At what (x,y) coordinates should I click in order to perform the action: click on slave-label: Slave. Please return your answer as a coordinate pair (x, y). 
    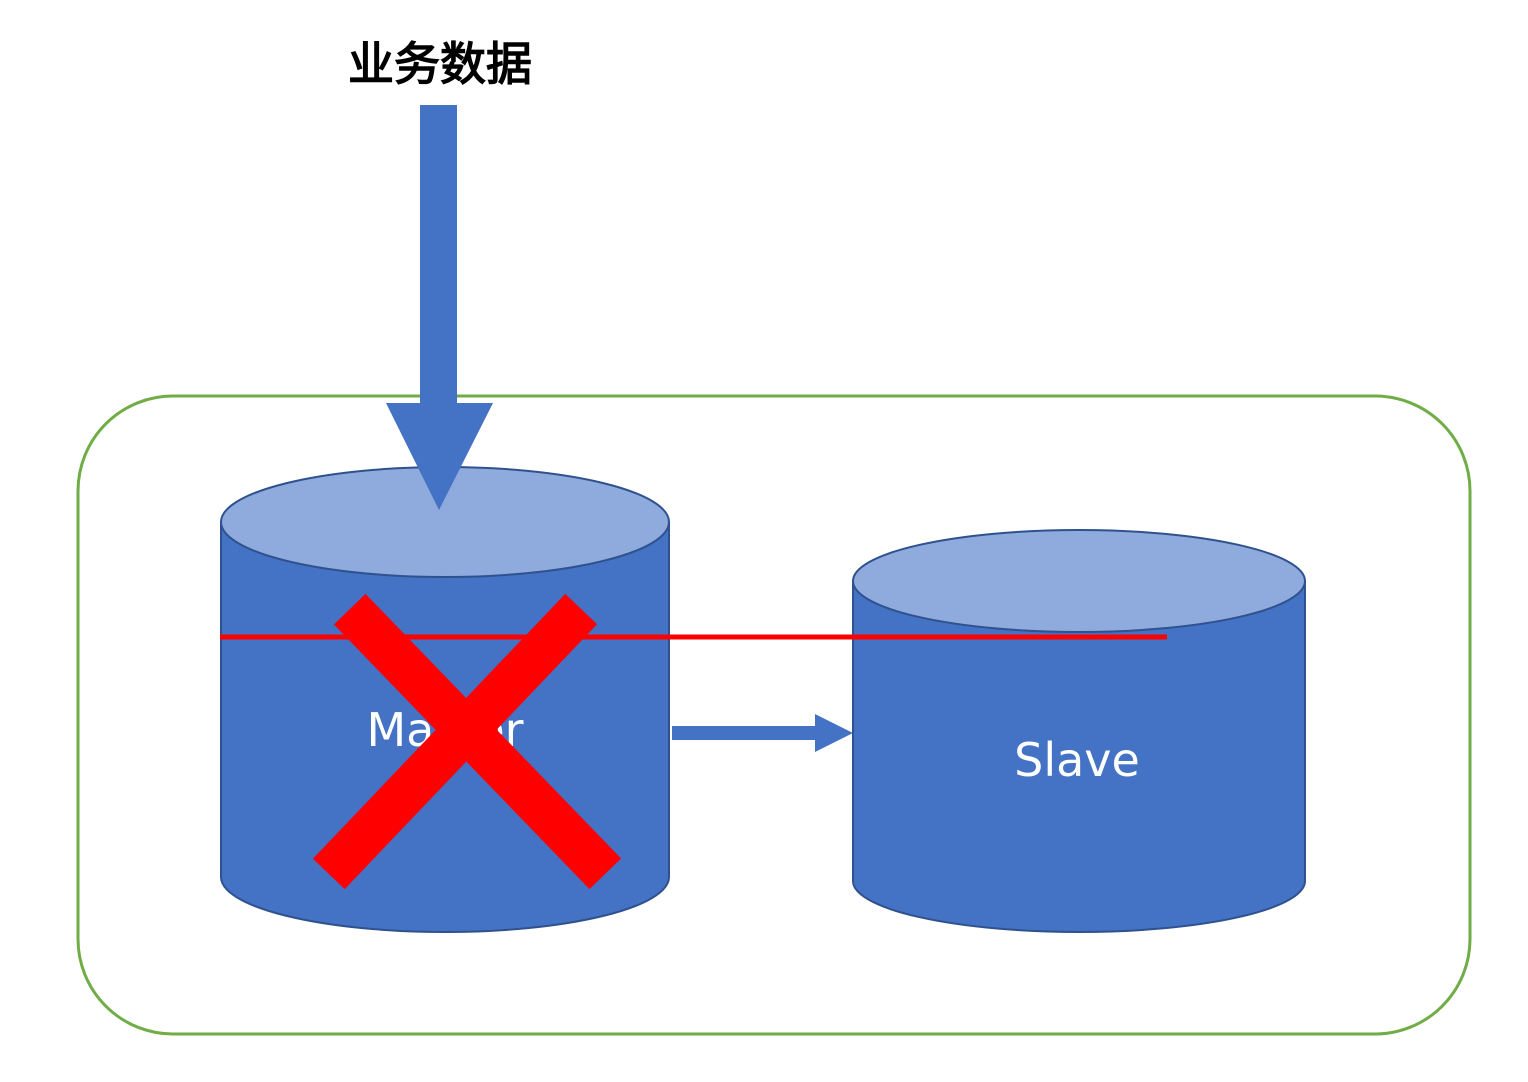
    Looking at the image, I should click on (1077, 760).